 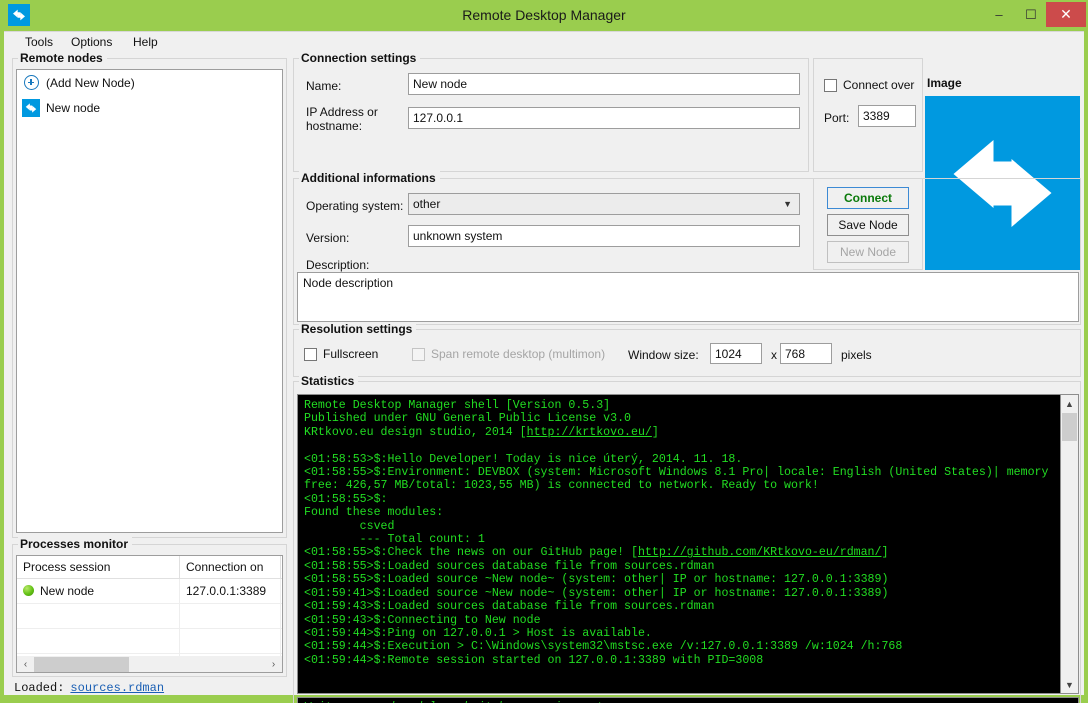 I want to click on menu-item-options: Options, so click(x=91, y=42).